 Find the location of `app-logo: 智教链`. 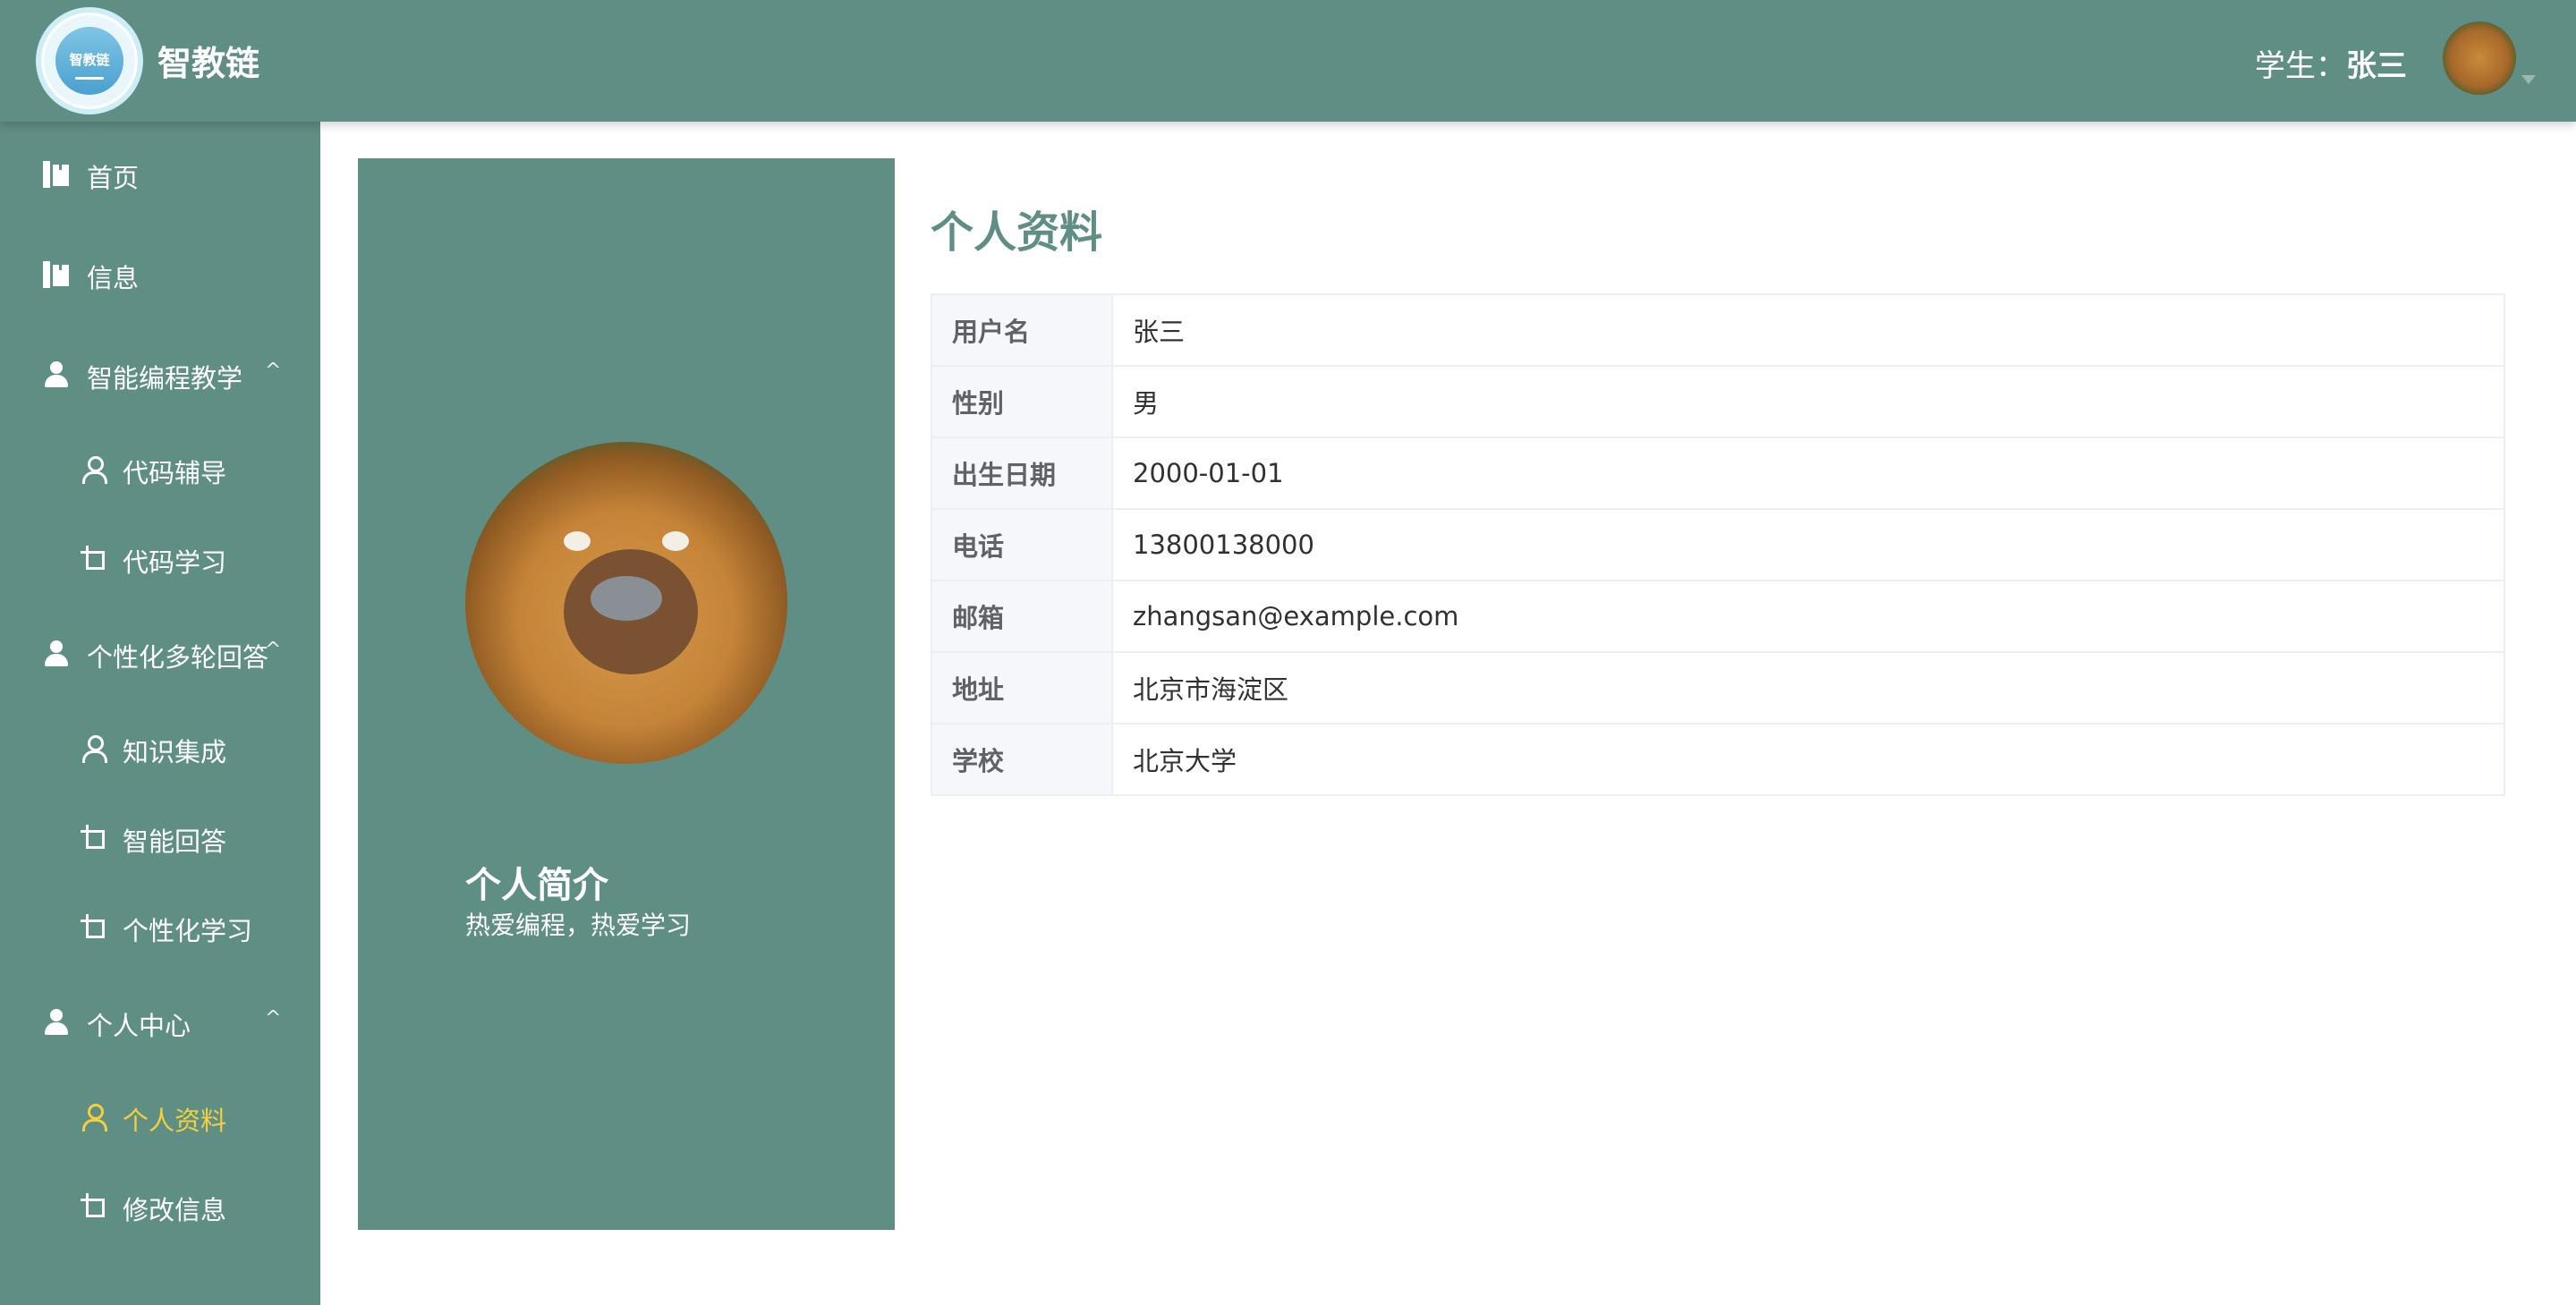

app-logo: 智教链 is located at coordinates (89, 60).